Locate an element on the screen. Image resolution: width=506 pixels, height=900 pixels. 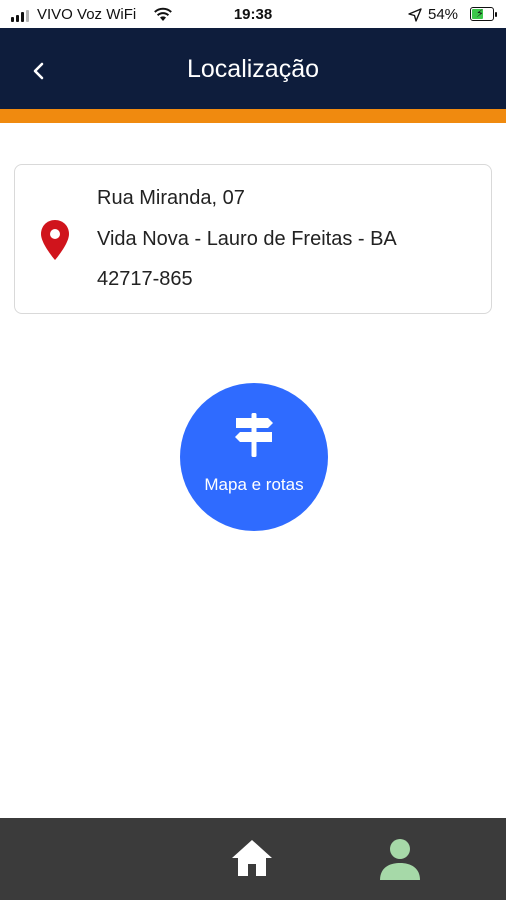
address-street: Rua Miranda, 07 is located at coordinates (171, 198).